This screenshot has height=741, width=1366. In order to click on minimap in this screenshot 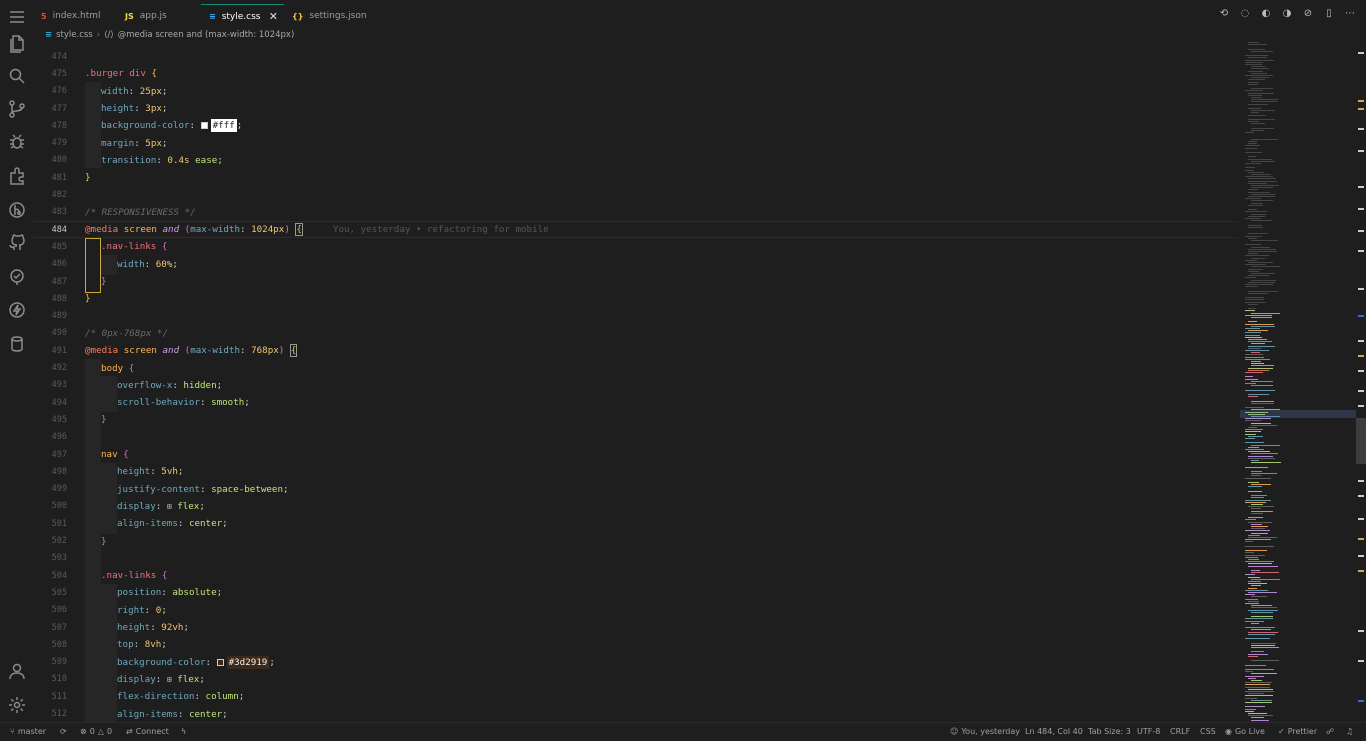, I will do `click(1297, 381)`.